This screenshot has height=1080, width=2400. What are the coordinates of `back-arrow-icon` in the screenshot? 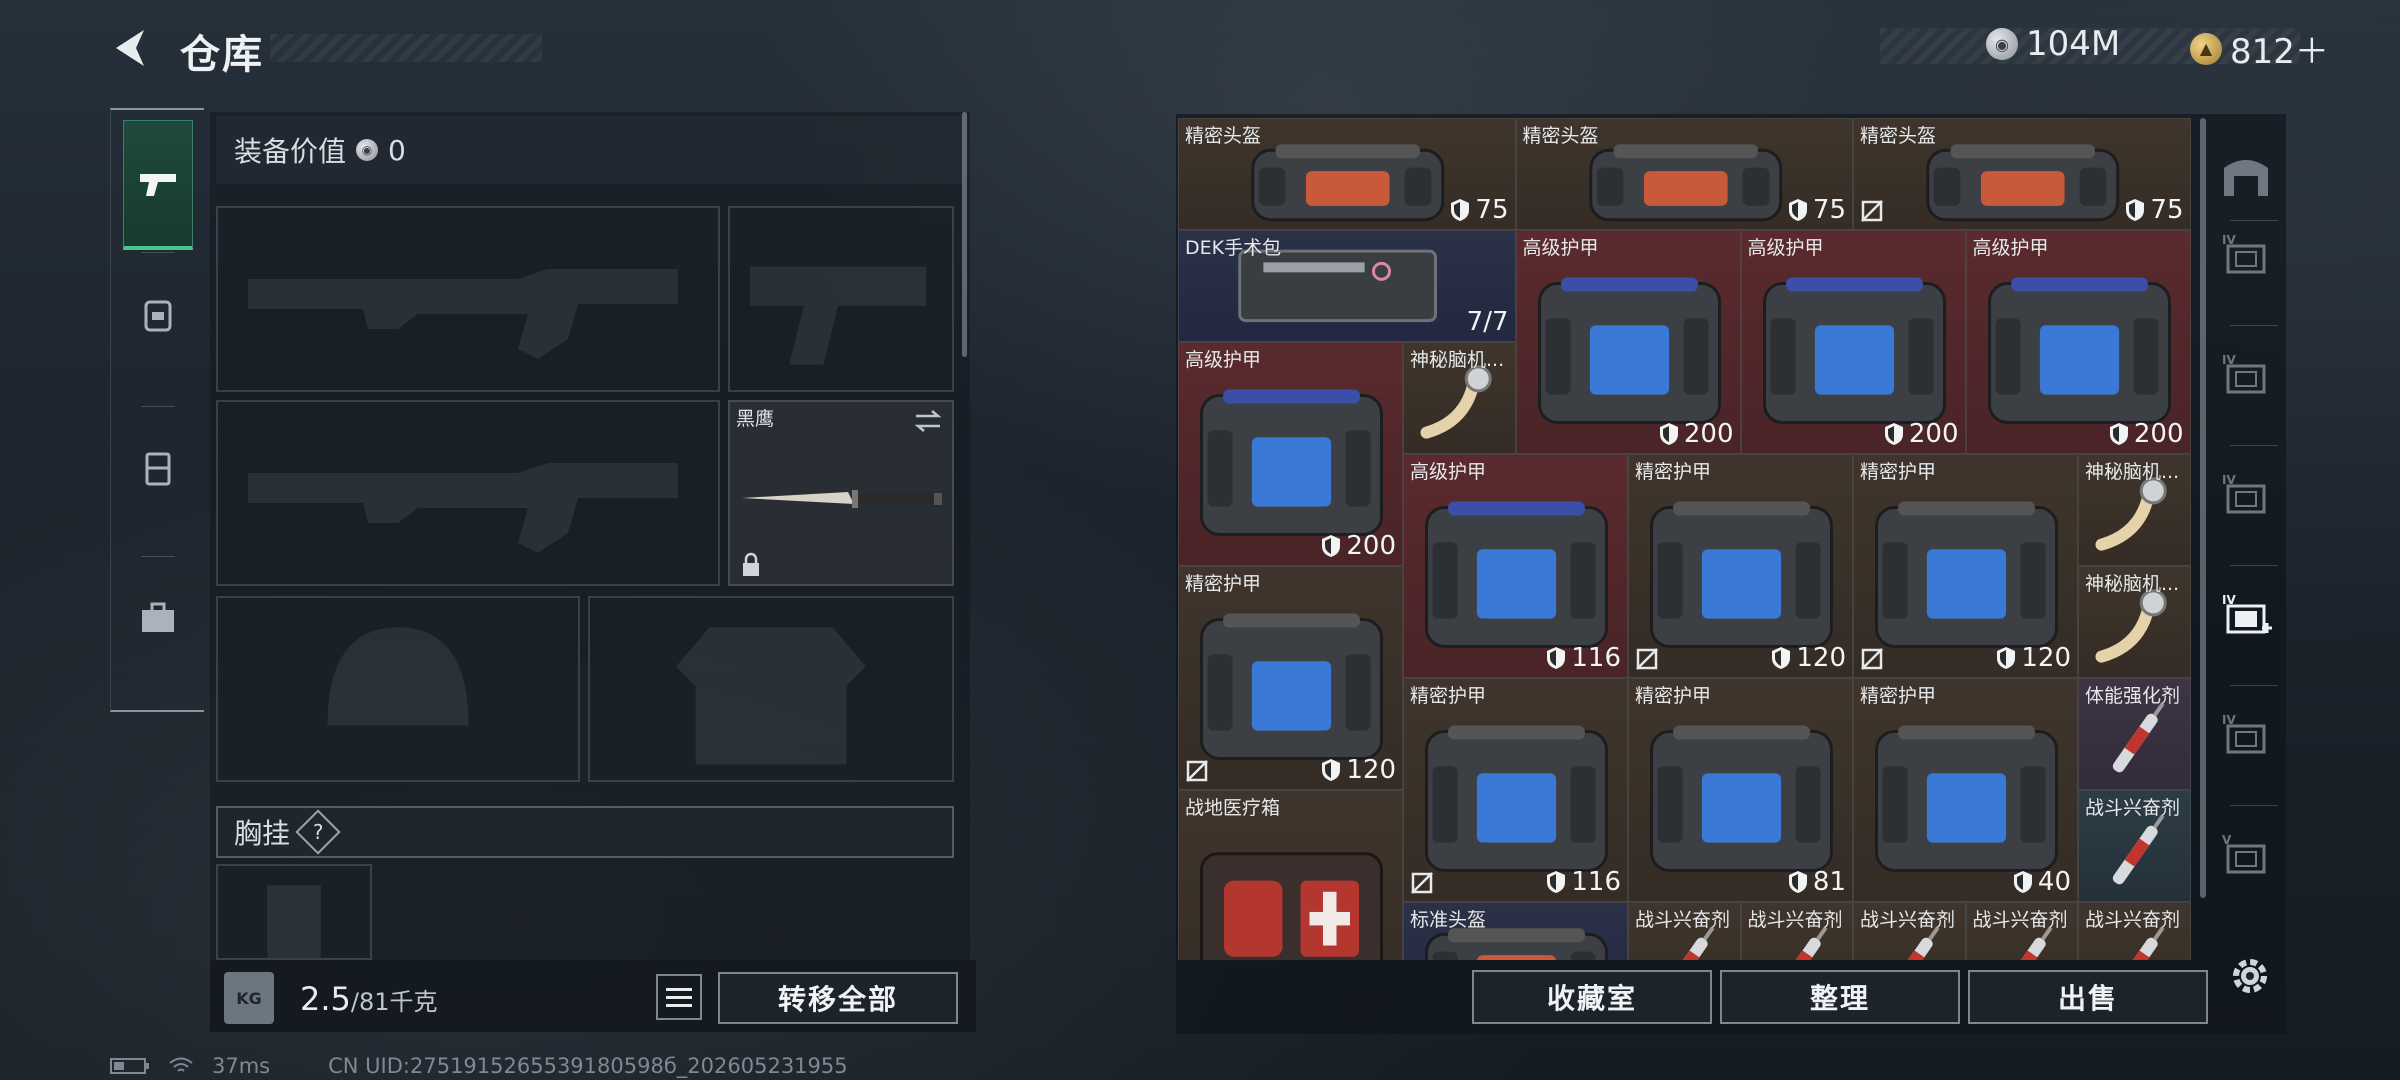 It's located at (132, 48).